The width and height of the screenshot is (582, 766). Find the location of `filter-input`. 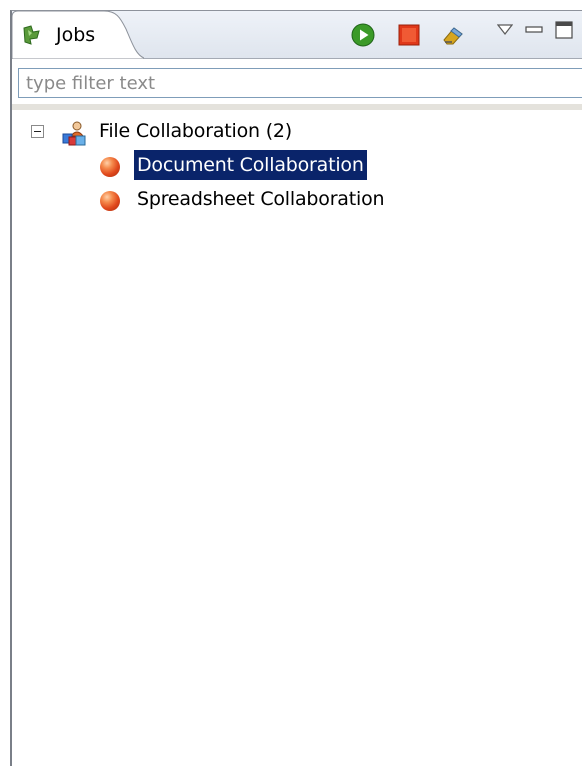

filter-input is located at coordinates (300, 83).